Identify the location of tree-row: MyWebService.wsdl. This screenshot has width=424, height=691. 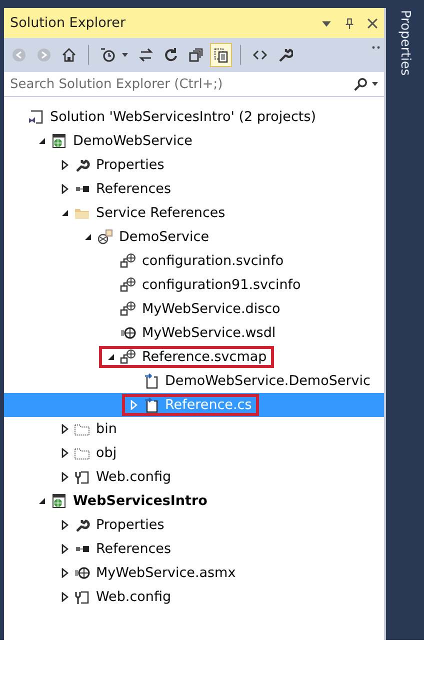
(194, 333).